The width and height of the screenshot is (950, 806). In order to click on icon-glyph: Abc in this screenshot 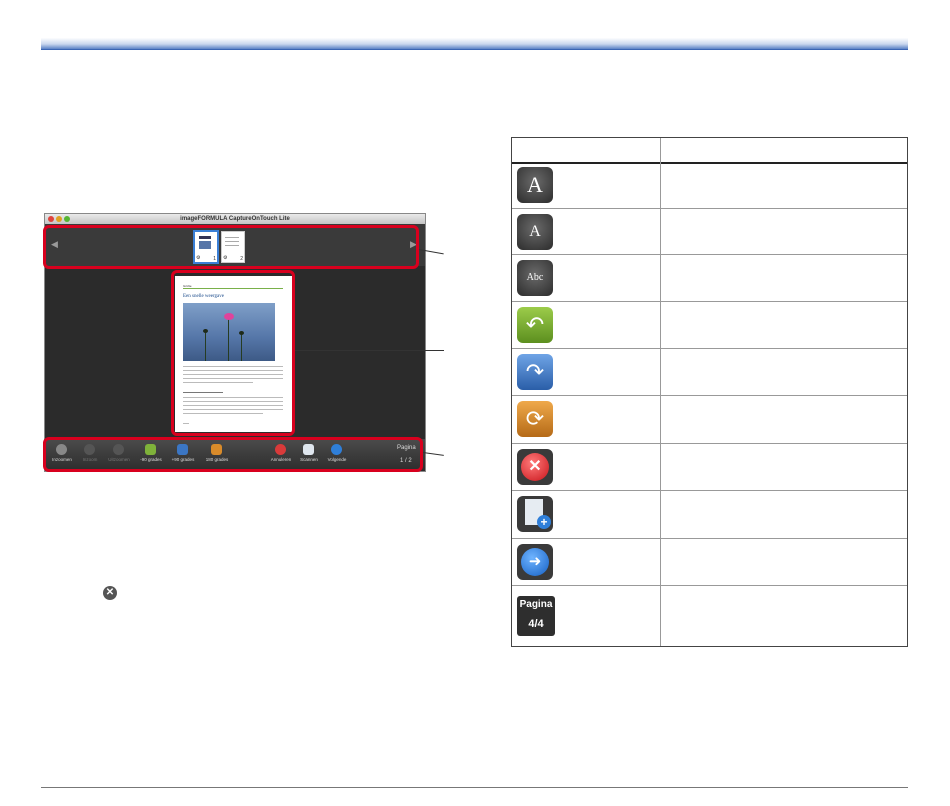, I will do `click(535, 277)`.